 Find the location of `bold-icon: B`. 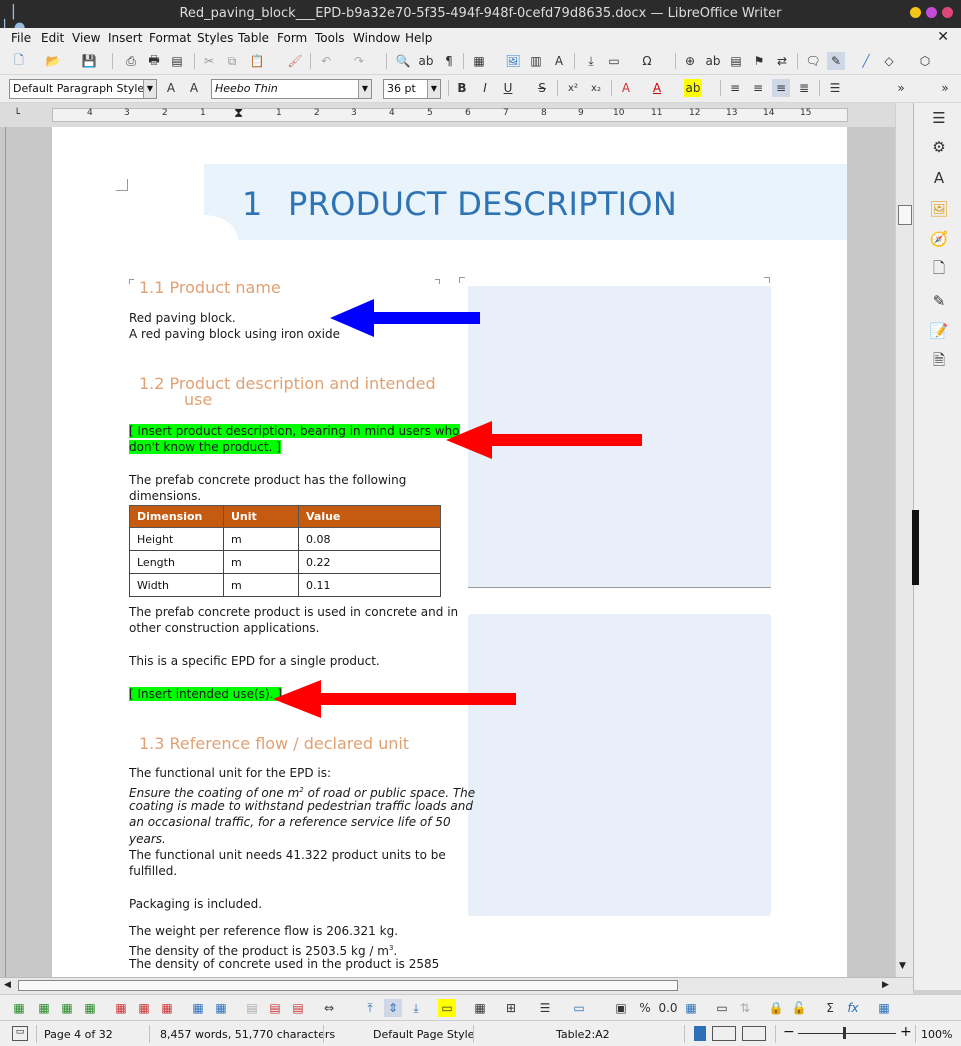

bold-icon: B is located at coordinates (462, 88).